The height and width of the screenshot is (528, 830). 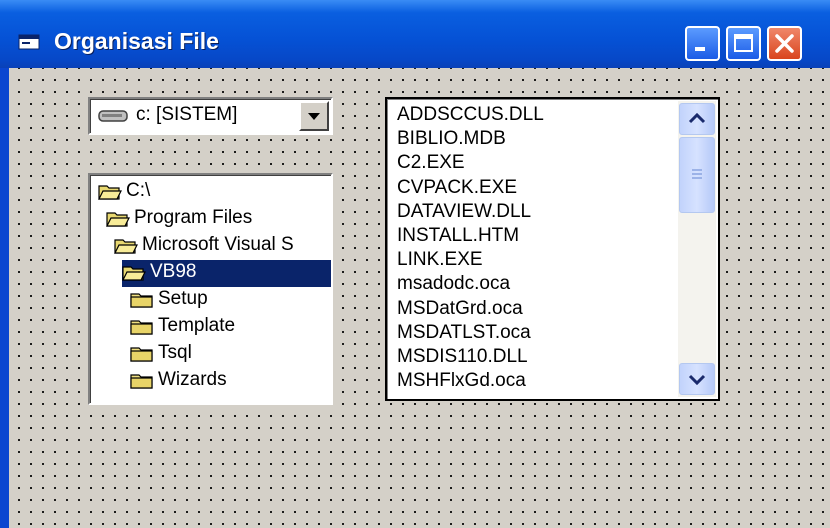 I want to click on directory-item: C:\, so click(x=214, y=192).